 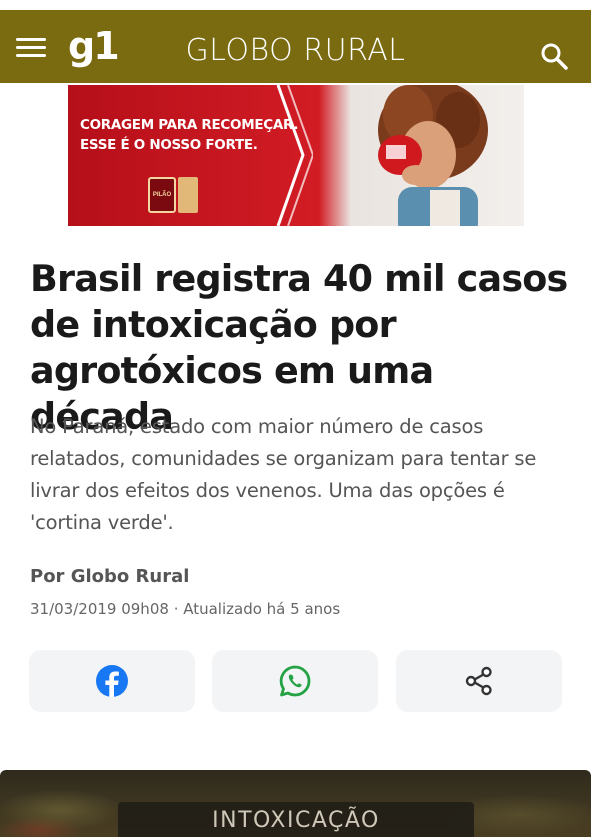 I want to click on facebook-icon, so click(x=112, y=681).